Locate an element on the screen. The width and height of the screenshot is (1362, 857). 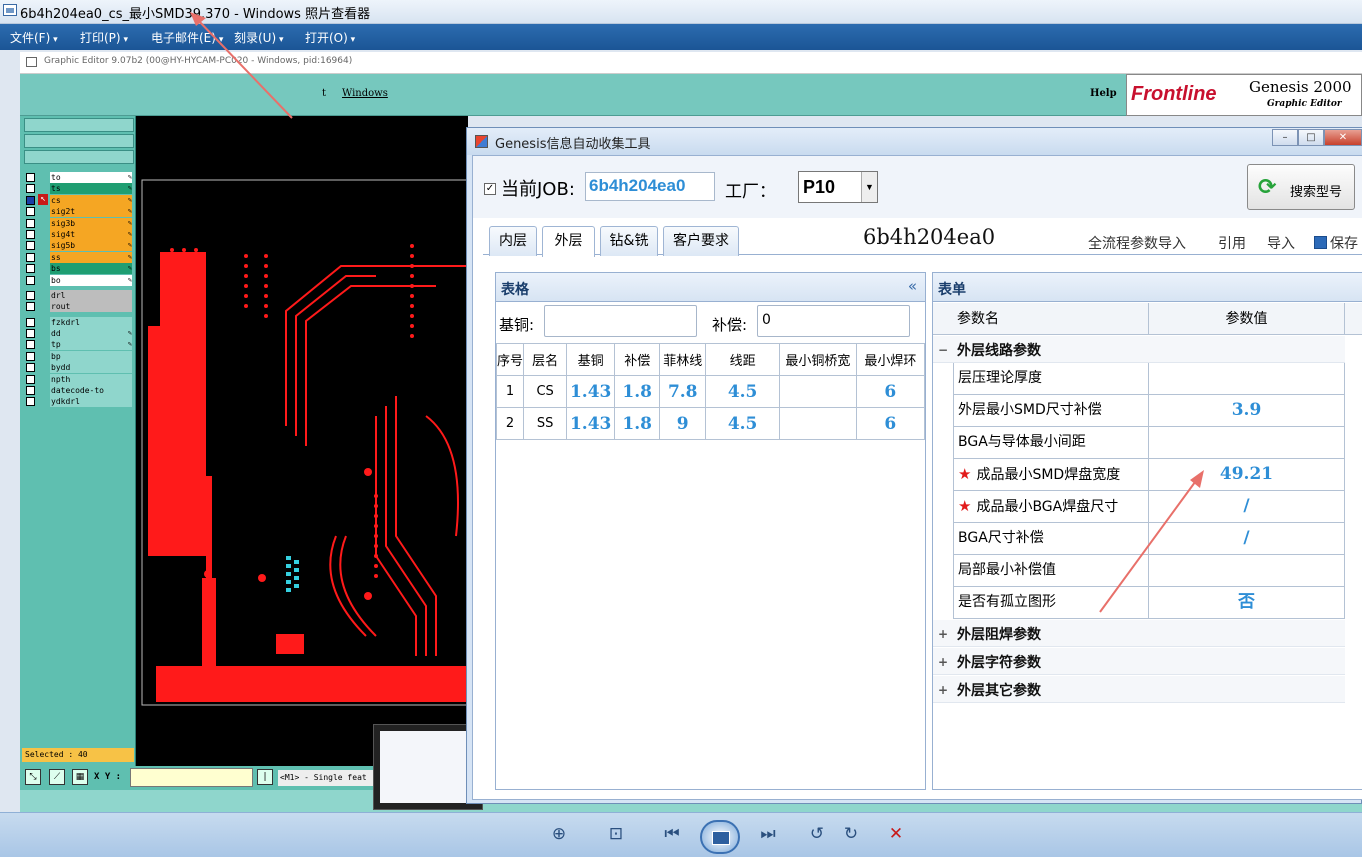
param-row: 外层最小SMD尺寸补偿 3.9 is located at coordinates (1149, 411).